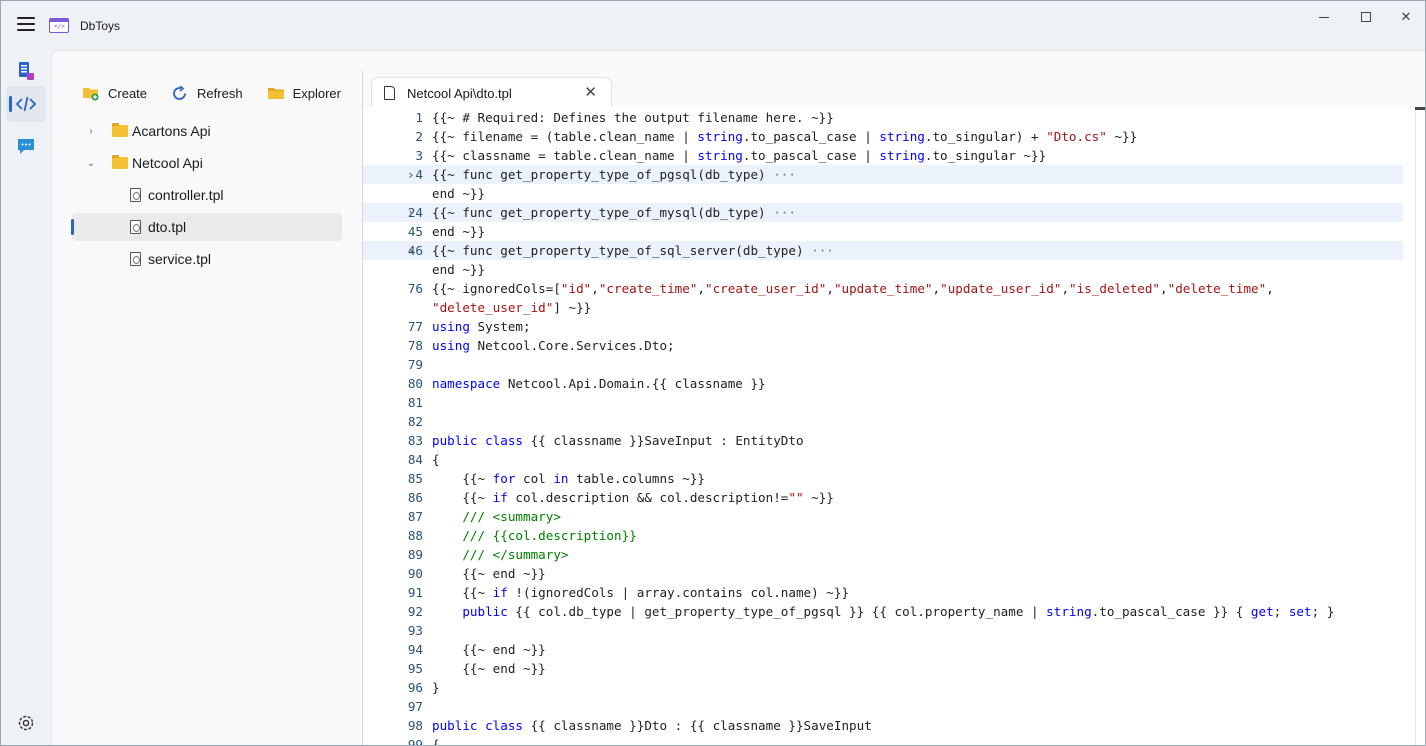 This screenshot has width=1426, height=746. What do you see at coordinates (186, 195) in the screenshot?
I see `tree-item-label: controller.tpl` at bounding box center [186, 195].